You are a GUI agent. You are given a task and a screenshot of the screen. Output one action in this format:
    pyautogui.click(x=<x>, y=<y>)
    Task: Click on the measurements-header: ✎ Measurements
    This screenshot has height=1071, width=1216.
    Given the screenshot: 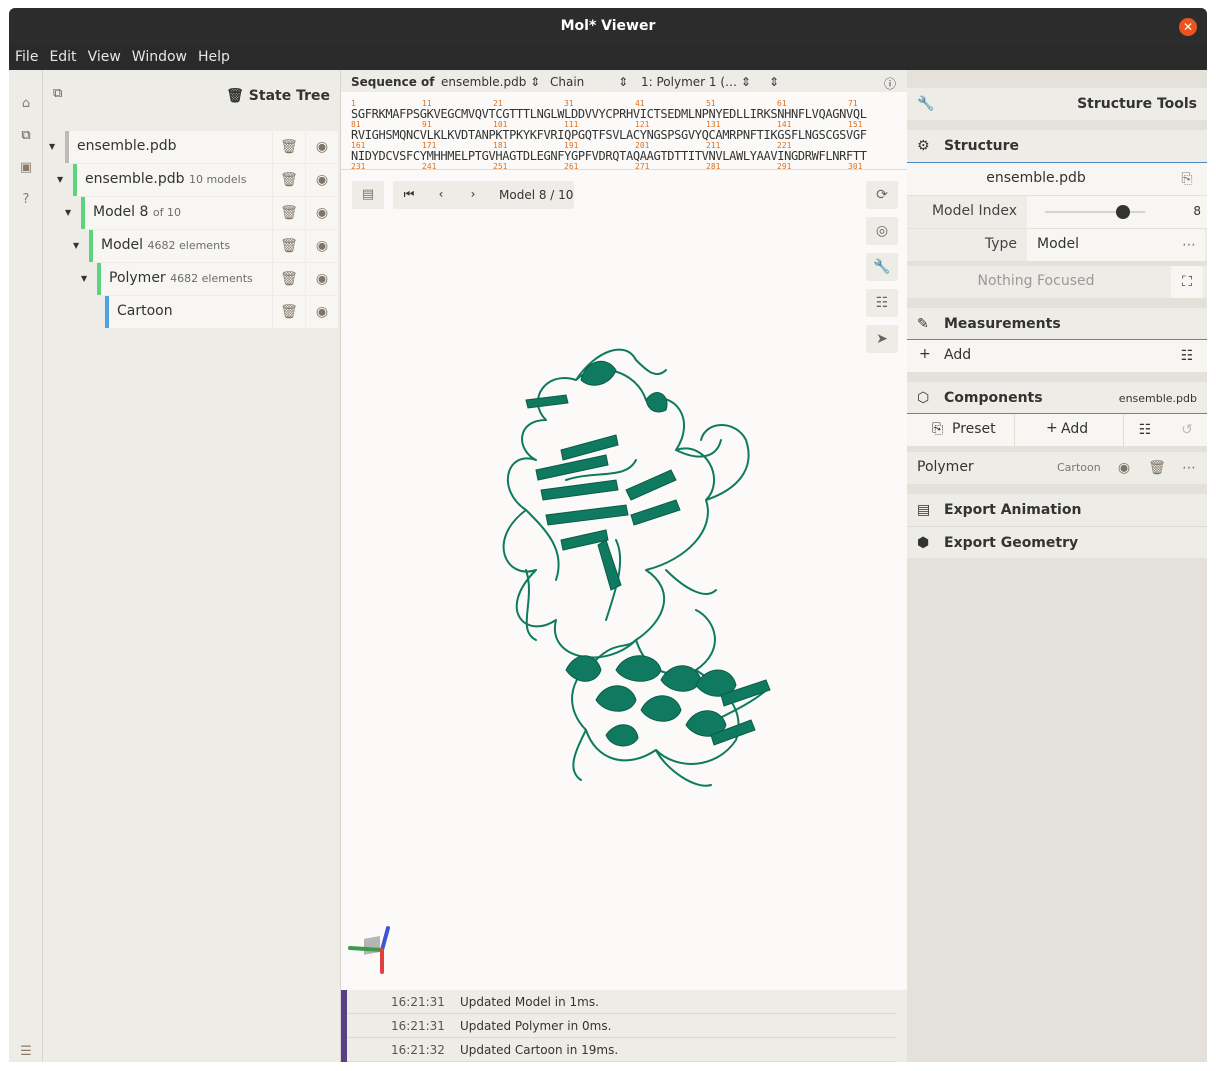 What is the action you would take?
    pyautogui.click(x=1057, y=324)
    